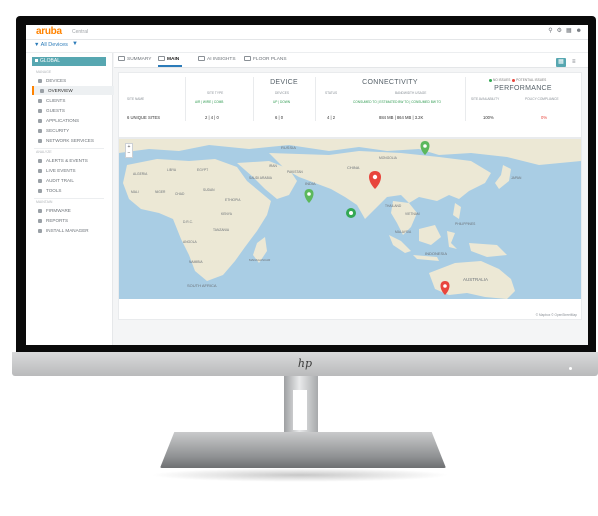 The height and width of the screenshot is (516, 598). What do you see at coordinates (544, 117) in the screenshot?
I see `compliance-value: 0%` at bounding box center [544, 117].